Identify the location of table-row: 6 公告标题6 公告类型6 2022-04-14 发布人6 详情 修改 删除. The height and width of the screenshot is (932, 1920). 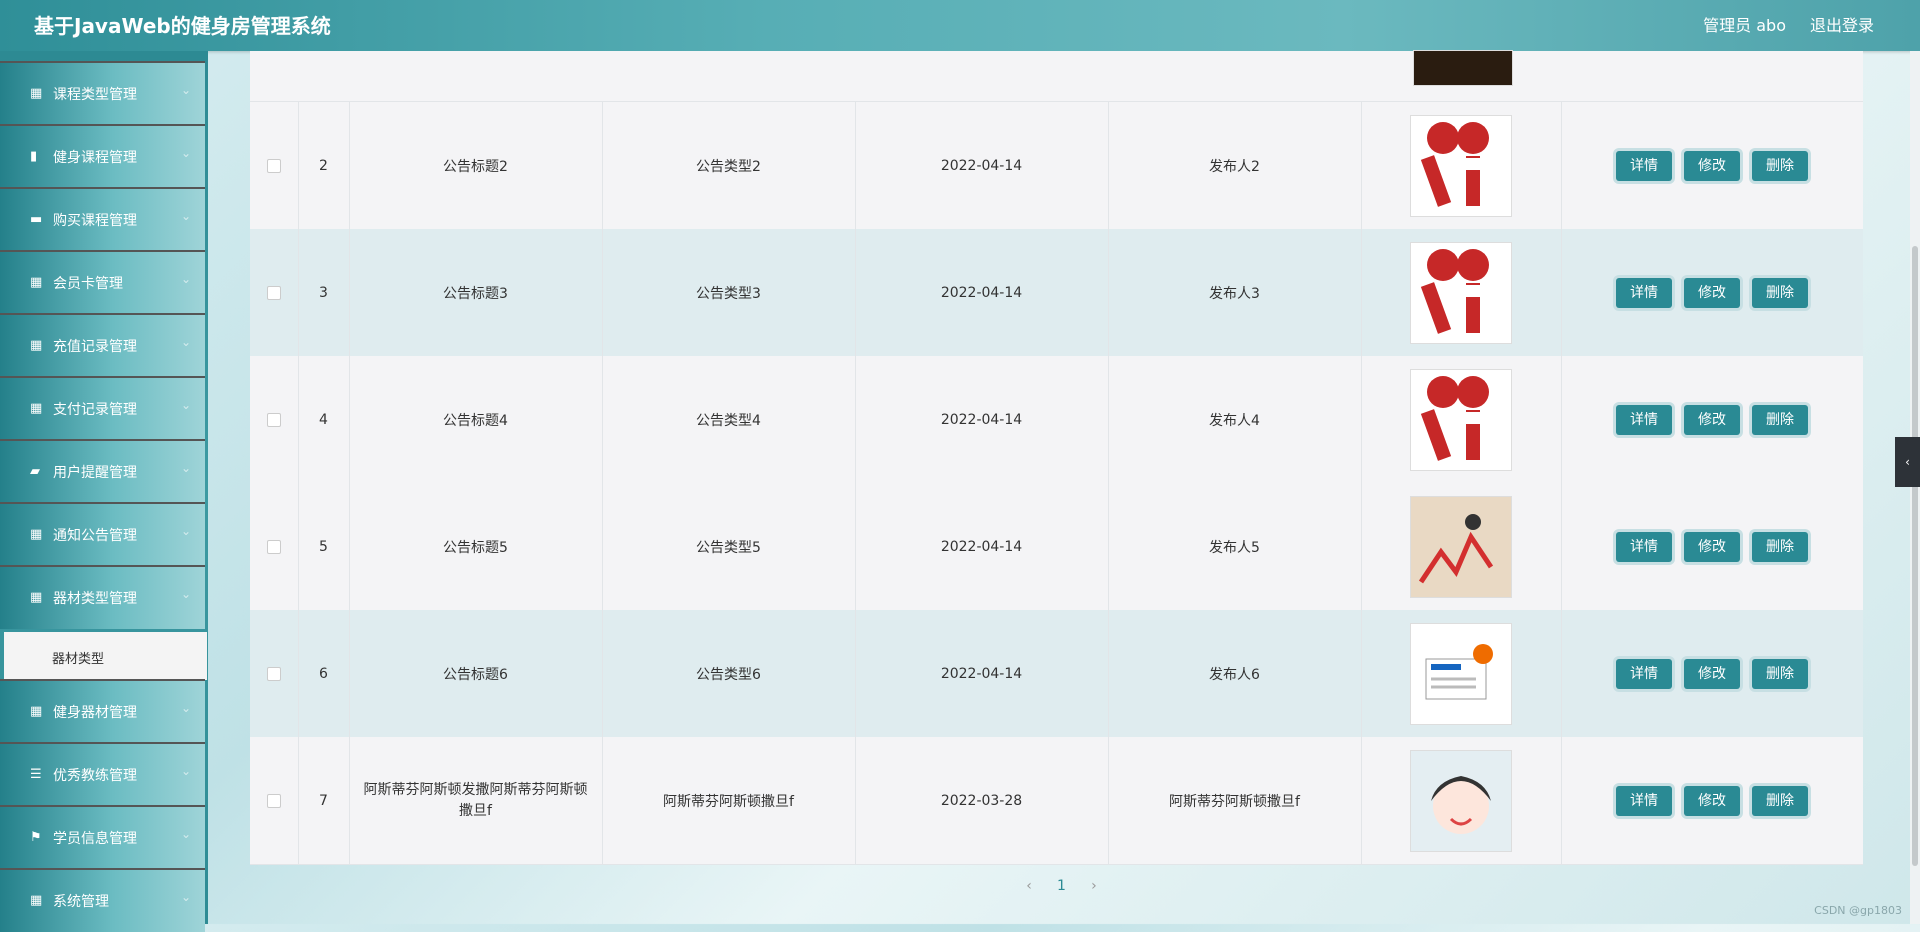
(1056, 674).